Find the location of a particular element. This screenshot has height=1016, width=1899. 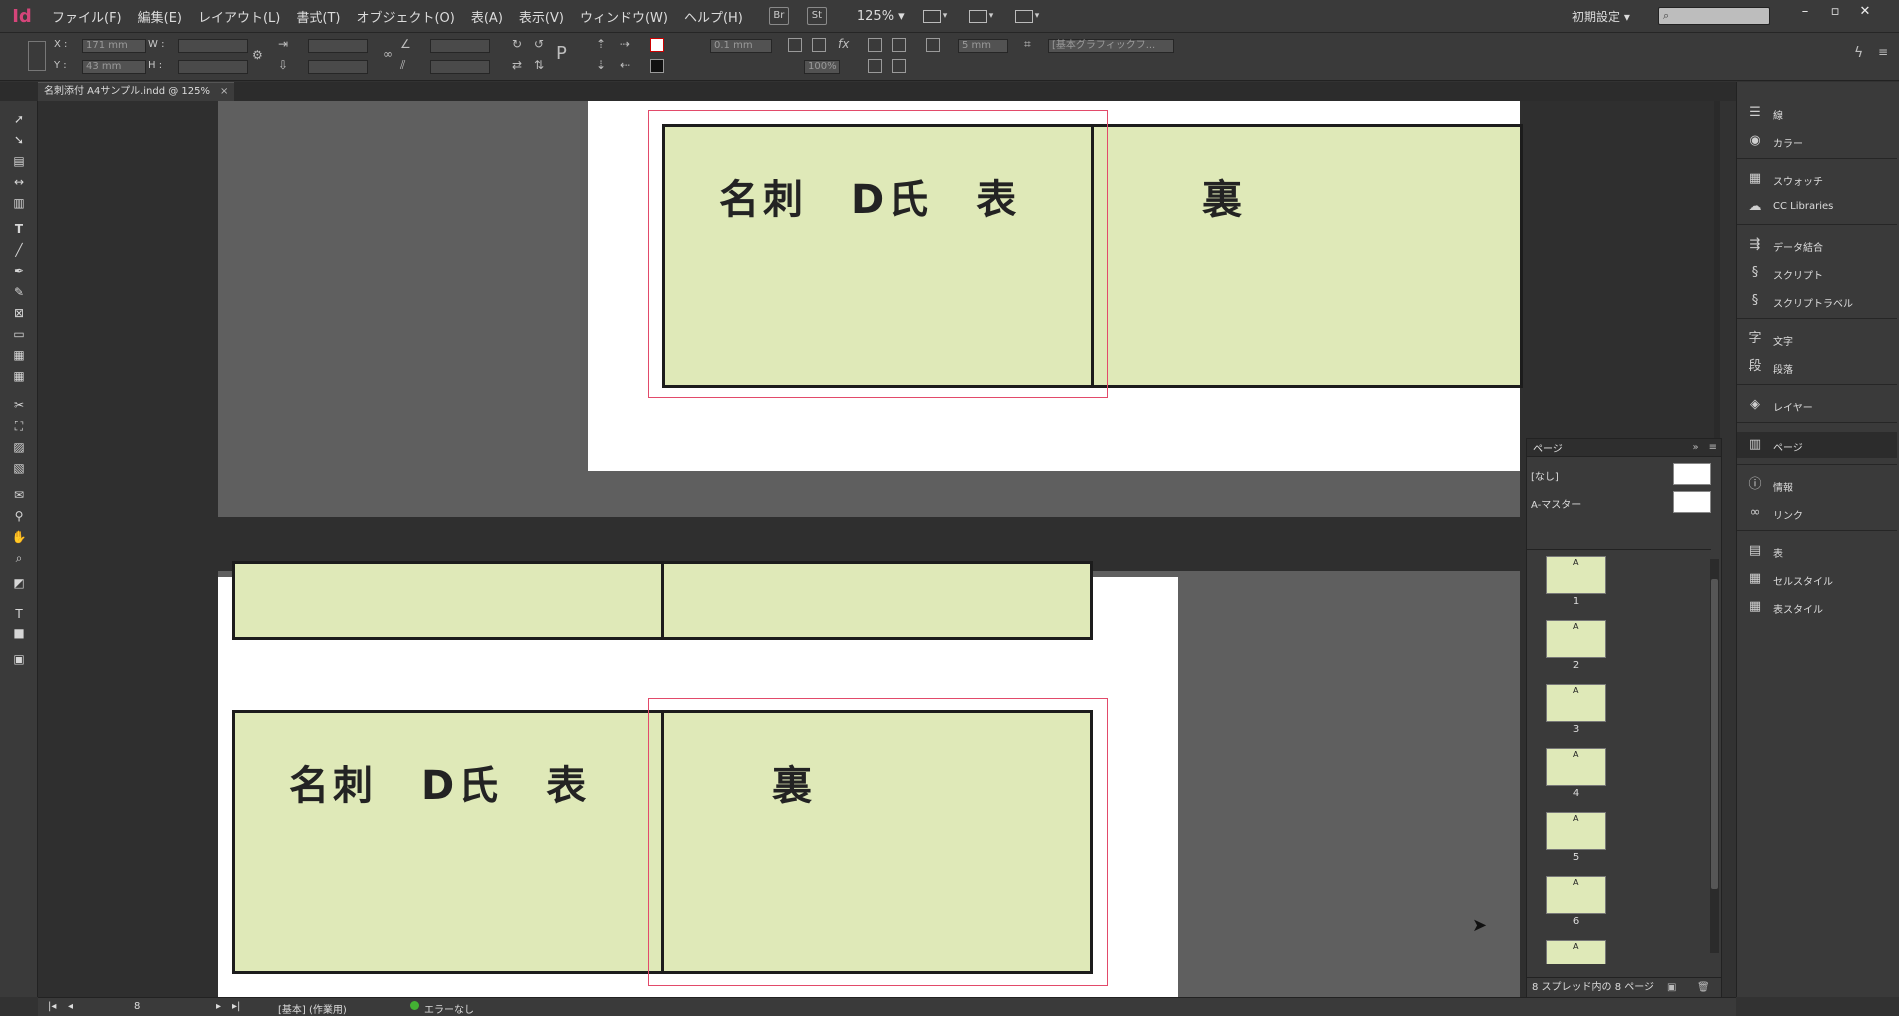

help-search-input: ⌕ is located at coordinates (1714, 16).